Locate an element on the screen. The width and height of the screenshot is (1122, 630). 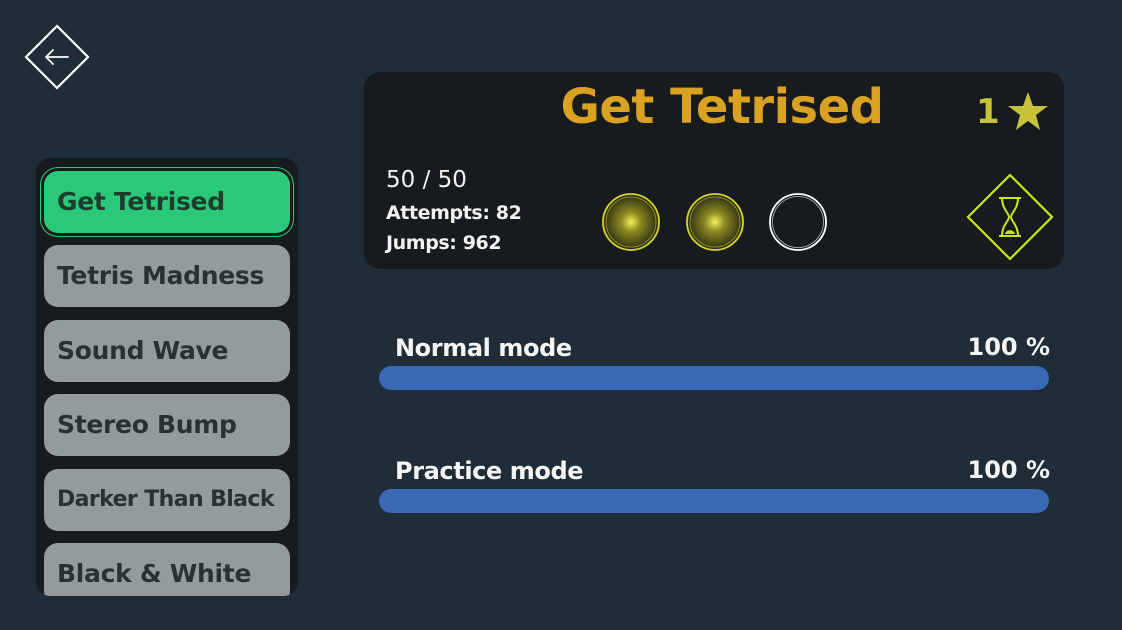
jumps-count: Jumps: 962 is located at coordinates (444, 243).